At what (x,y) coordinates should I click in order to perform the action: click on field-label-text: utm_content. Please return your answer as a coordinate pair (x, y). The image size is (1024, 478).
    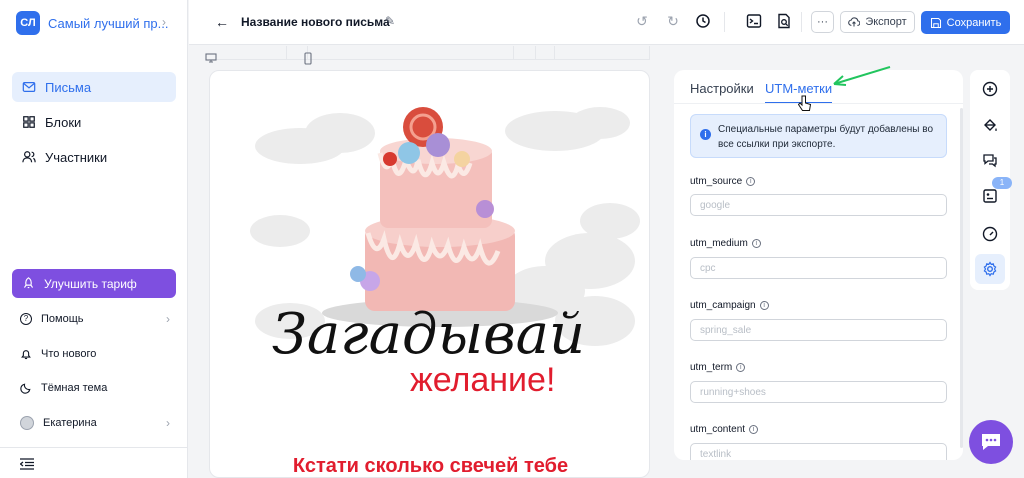
    Looking at the image, I should click on (718, 429).